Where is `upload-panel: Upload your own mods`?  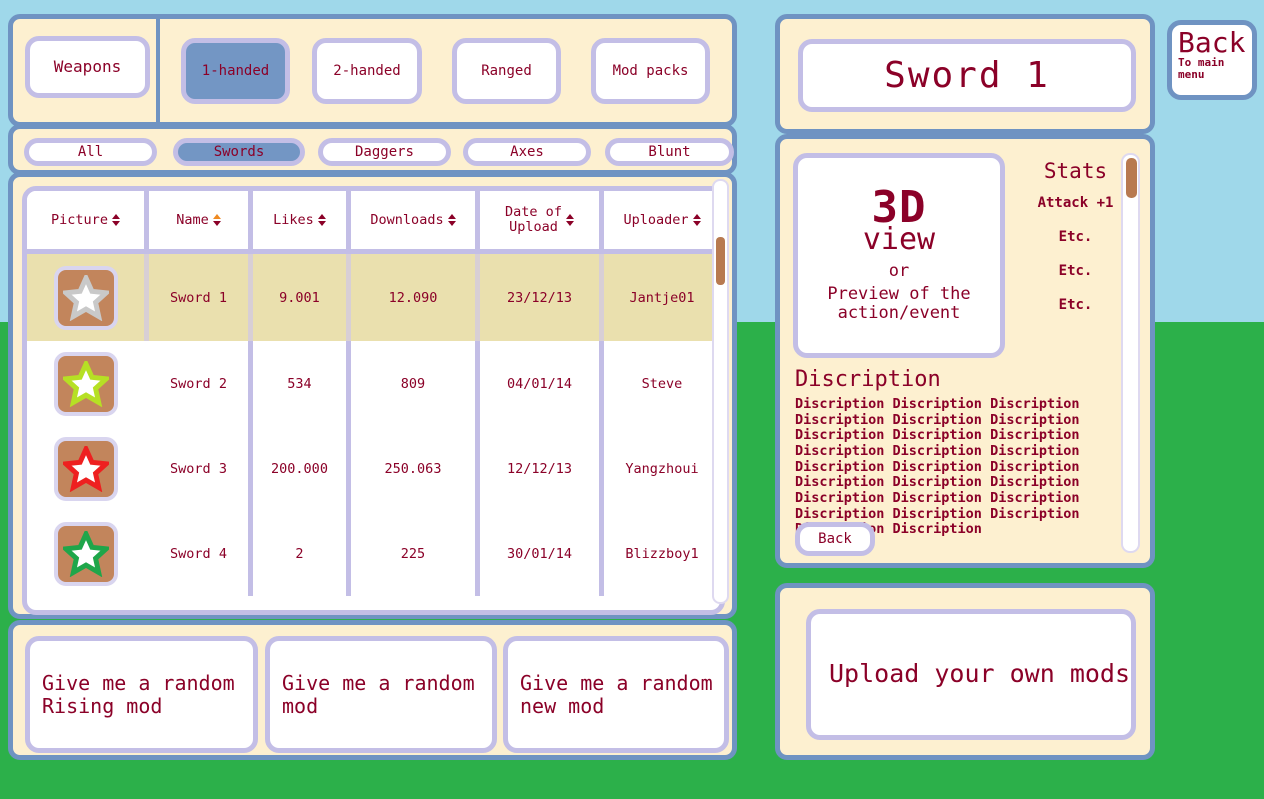 upload-panel: Upload your own mods is located at coordinates (965, 671).